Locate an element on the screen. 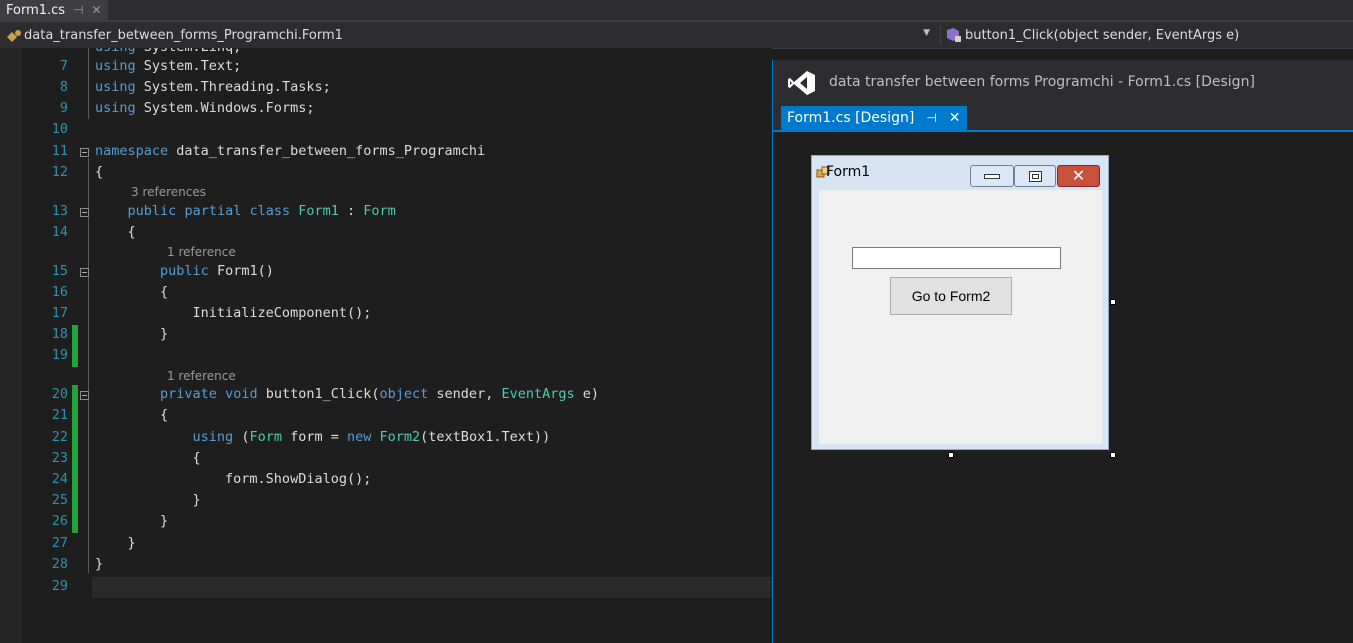 Image resolution: width=1353 pixels, height=643 pixels. tab-form1-cs: Form1.cs ⊣ ✕ is located at coordinates (54, 10).